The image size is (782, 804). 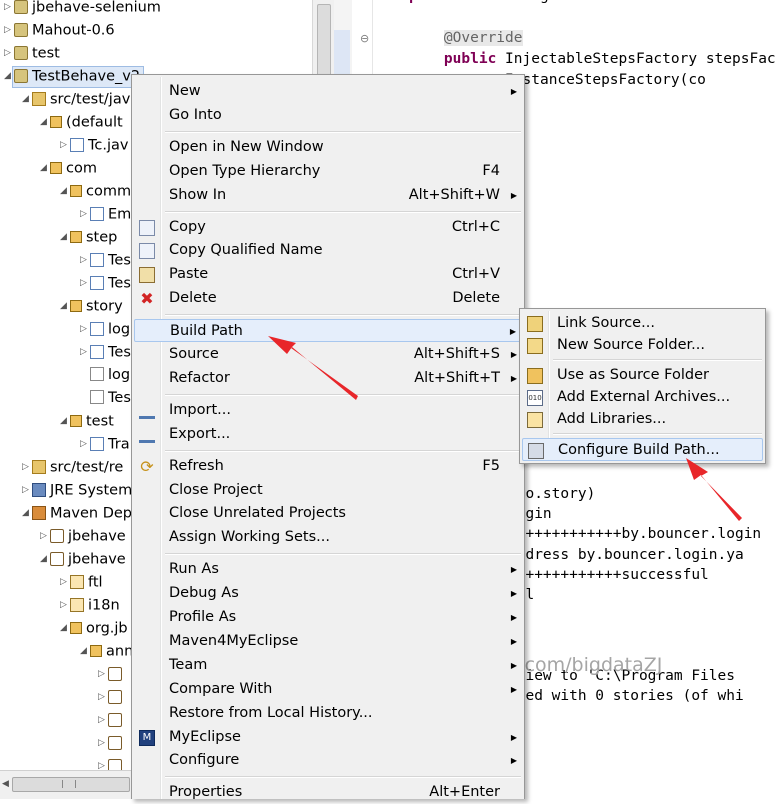 What do you see at coordinates (328, 760) in the screenshot?
I see `menu-item-configure: Configure ▶` at bounding box center [328, 760].